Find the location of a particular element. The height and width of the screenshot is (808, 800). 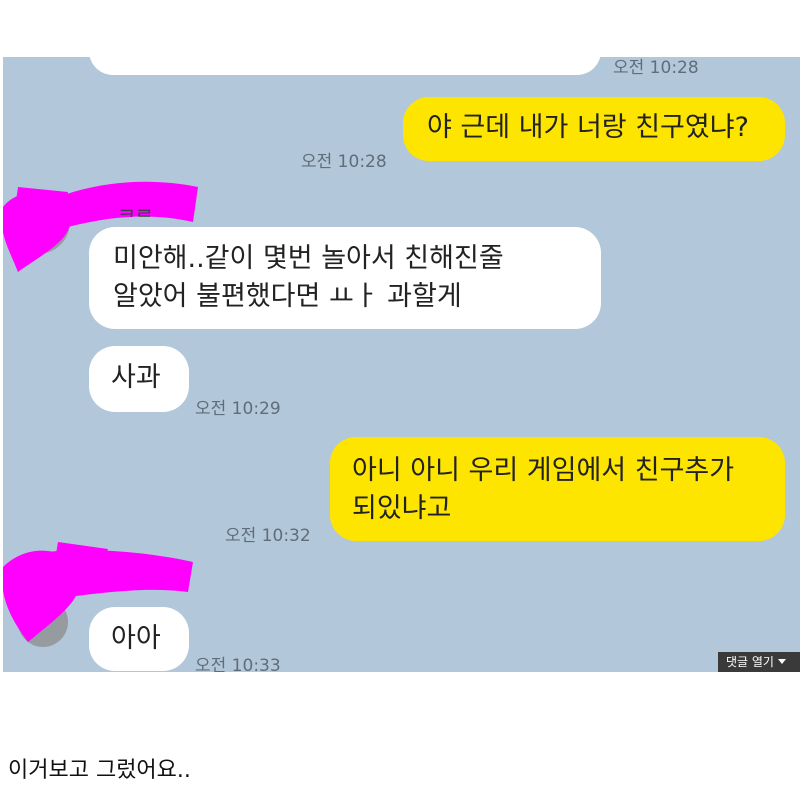

incoming-message-bubble: 미안해..같이 몇번 놀아서 친해진줄 알았어 불편했다면 ㅛㅏ 과할게 is located at coordinates (345, 278).